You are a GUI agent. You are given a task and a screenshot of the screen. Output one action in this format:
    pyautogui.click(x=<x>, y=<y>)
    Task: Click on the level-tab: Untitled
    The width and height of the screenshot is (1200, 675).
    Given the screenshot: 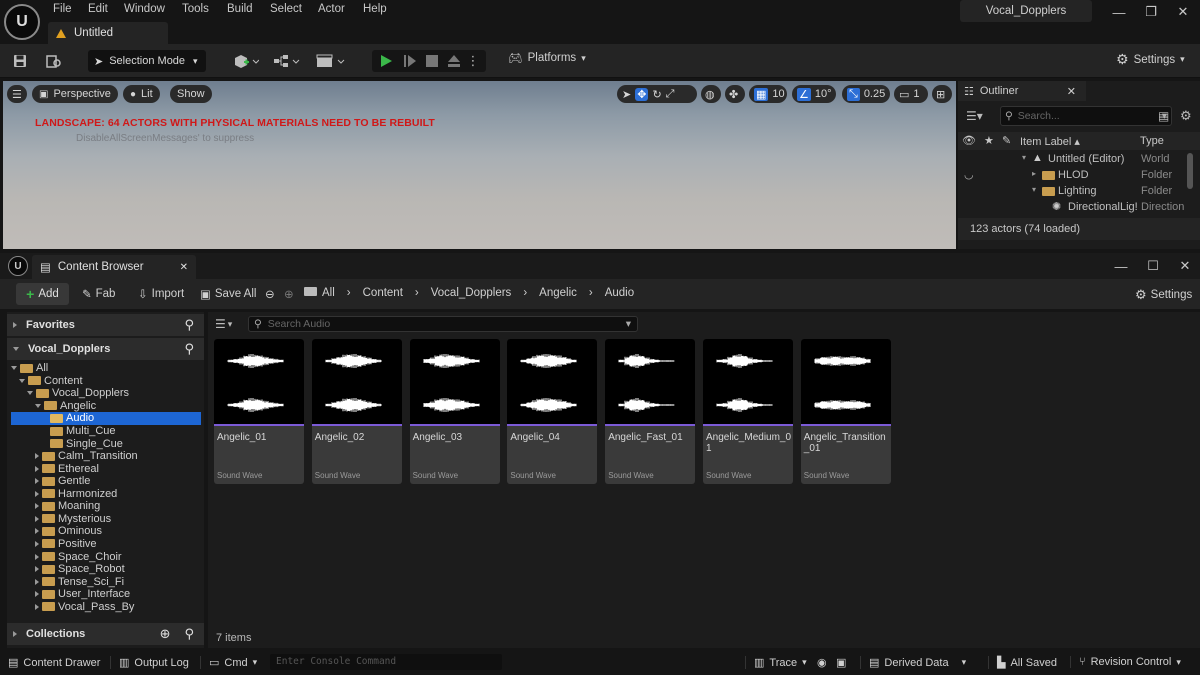 What is the action you would take?
    pyautogui.click(x=108, y=33)
    